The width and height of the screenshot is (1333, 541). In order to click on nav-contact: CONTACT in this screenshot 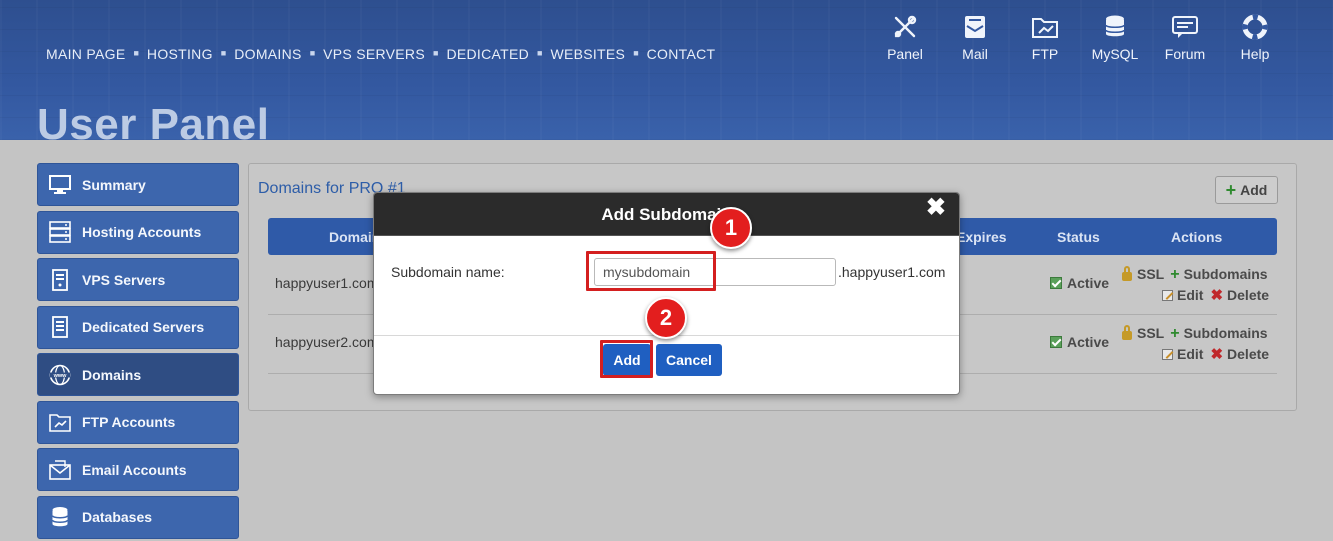, I will do `click(681, 54)`.